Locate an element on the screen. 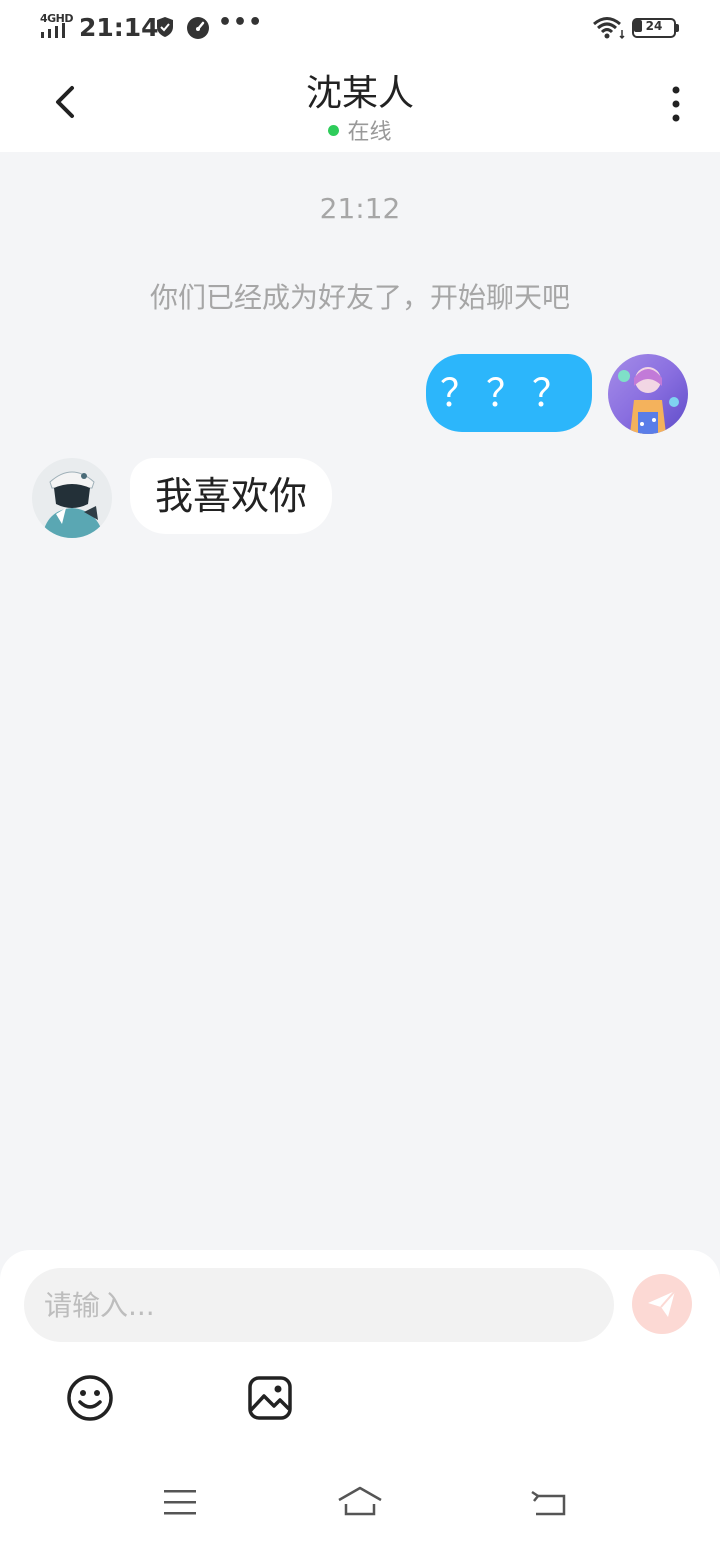 The height and width of the screenshot is (1544, 720). battery-icon: 24 is located at coordinates (656, 28).